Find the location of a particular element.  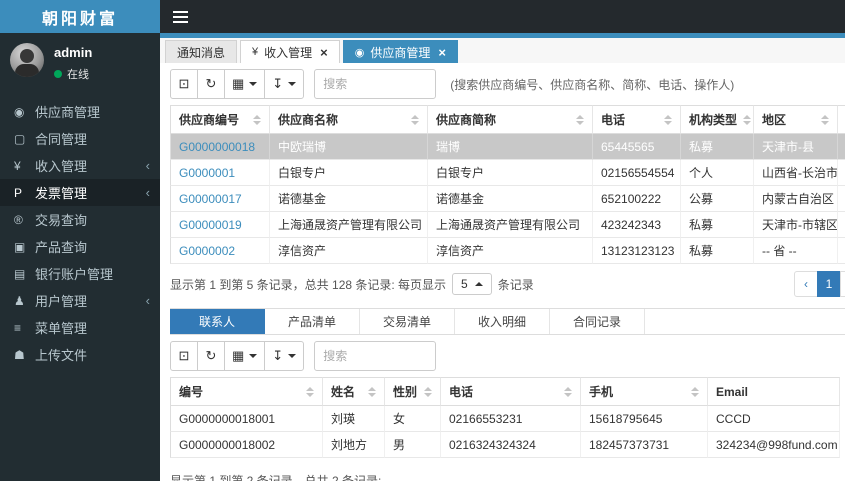

tab-income: ¥ 收入管理 × is located at coordinates (290, 51).